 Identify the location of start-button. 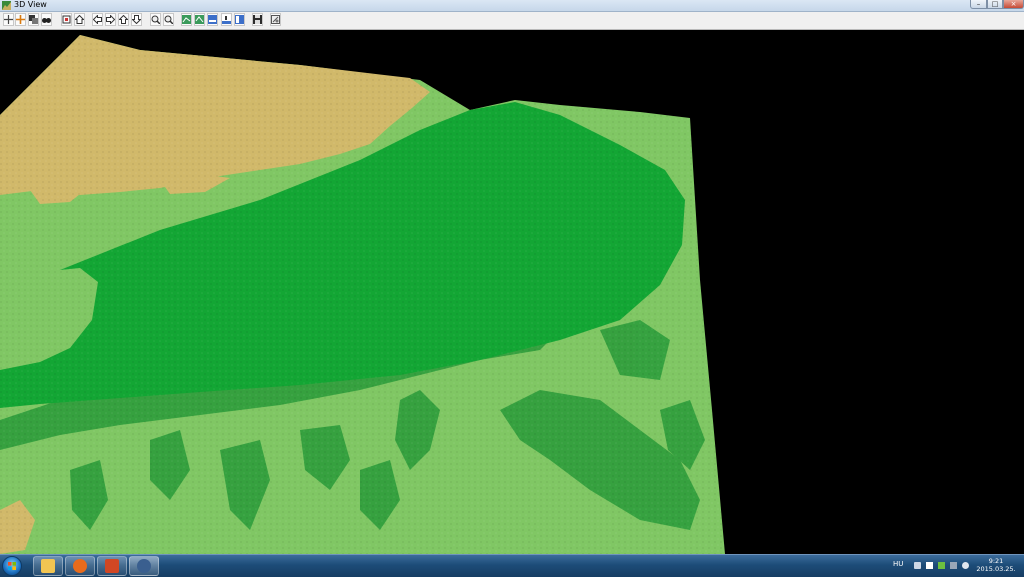
(12, 566).